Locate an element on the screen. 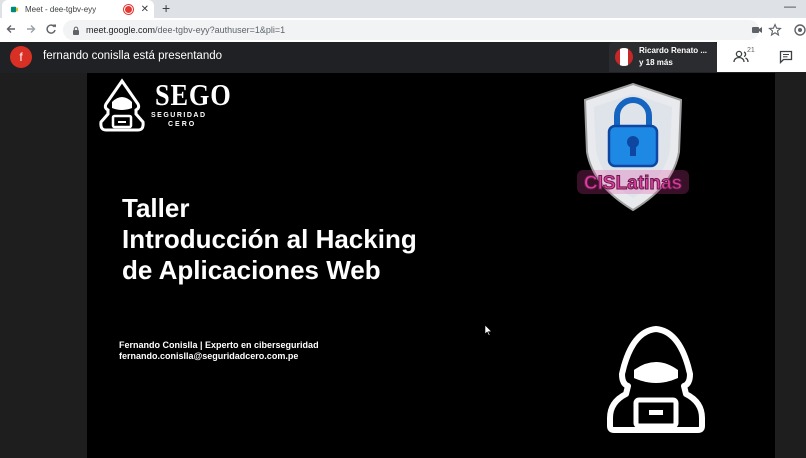 This screenshot has height=458, width=806. back-arrow-icon is located at coordinates (11, 29).